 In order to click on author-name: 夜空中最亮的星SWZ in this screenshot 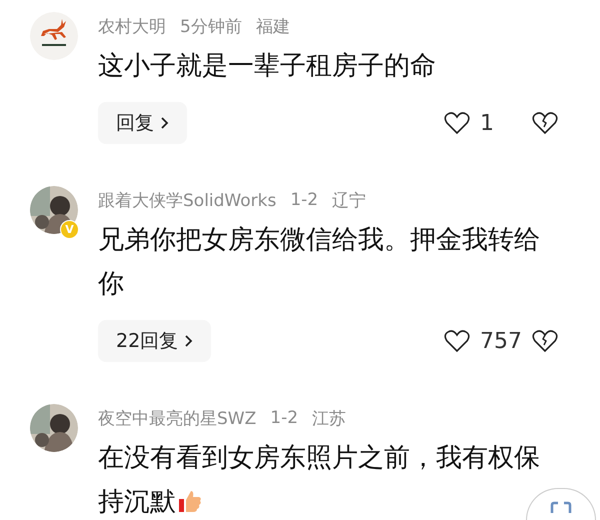, I will do `click(177, 418)`.